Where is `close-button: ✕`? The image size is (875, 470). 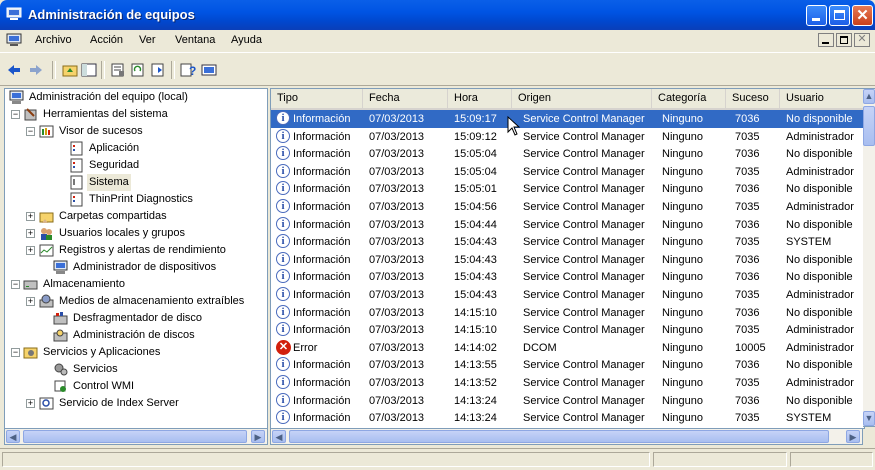 close-button: ✕ is located at coordinates (862, 15).